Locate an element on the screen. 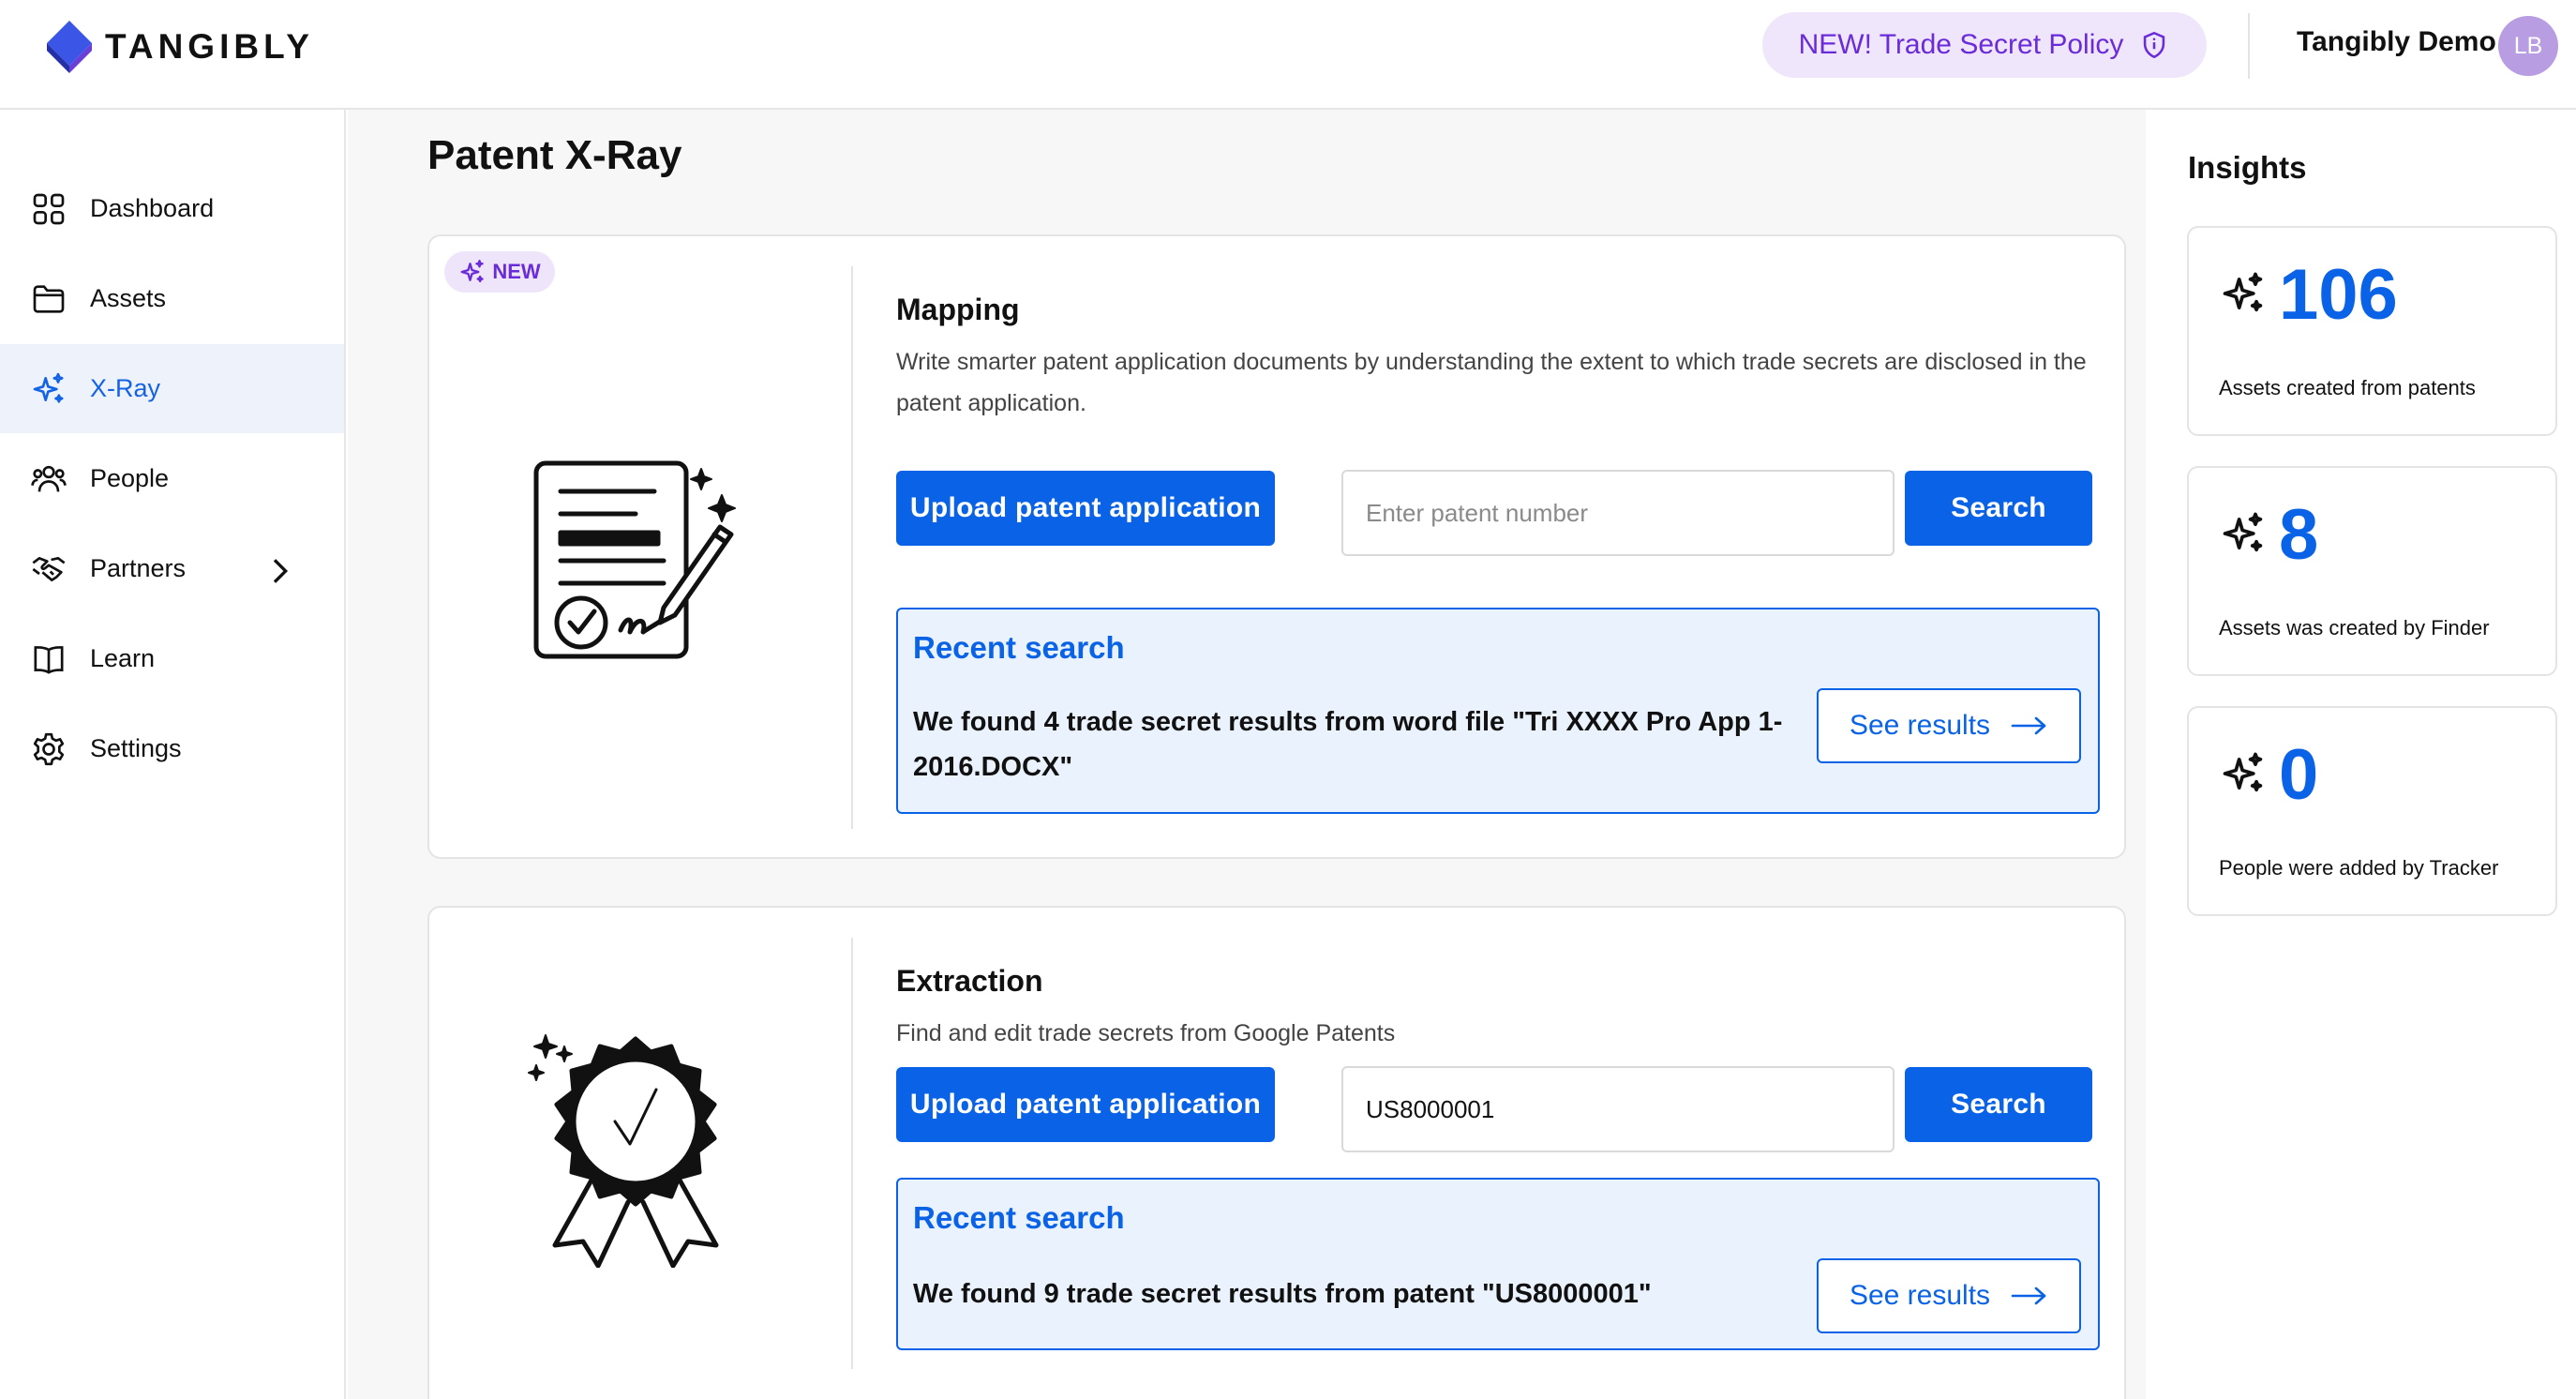  sidebar-item-label: Partners is located at coordinates (139, 568).